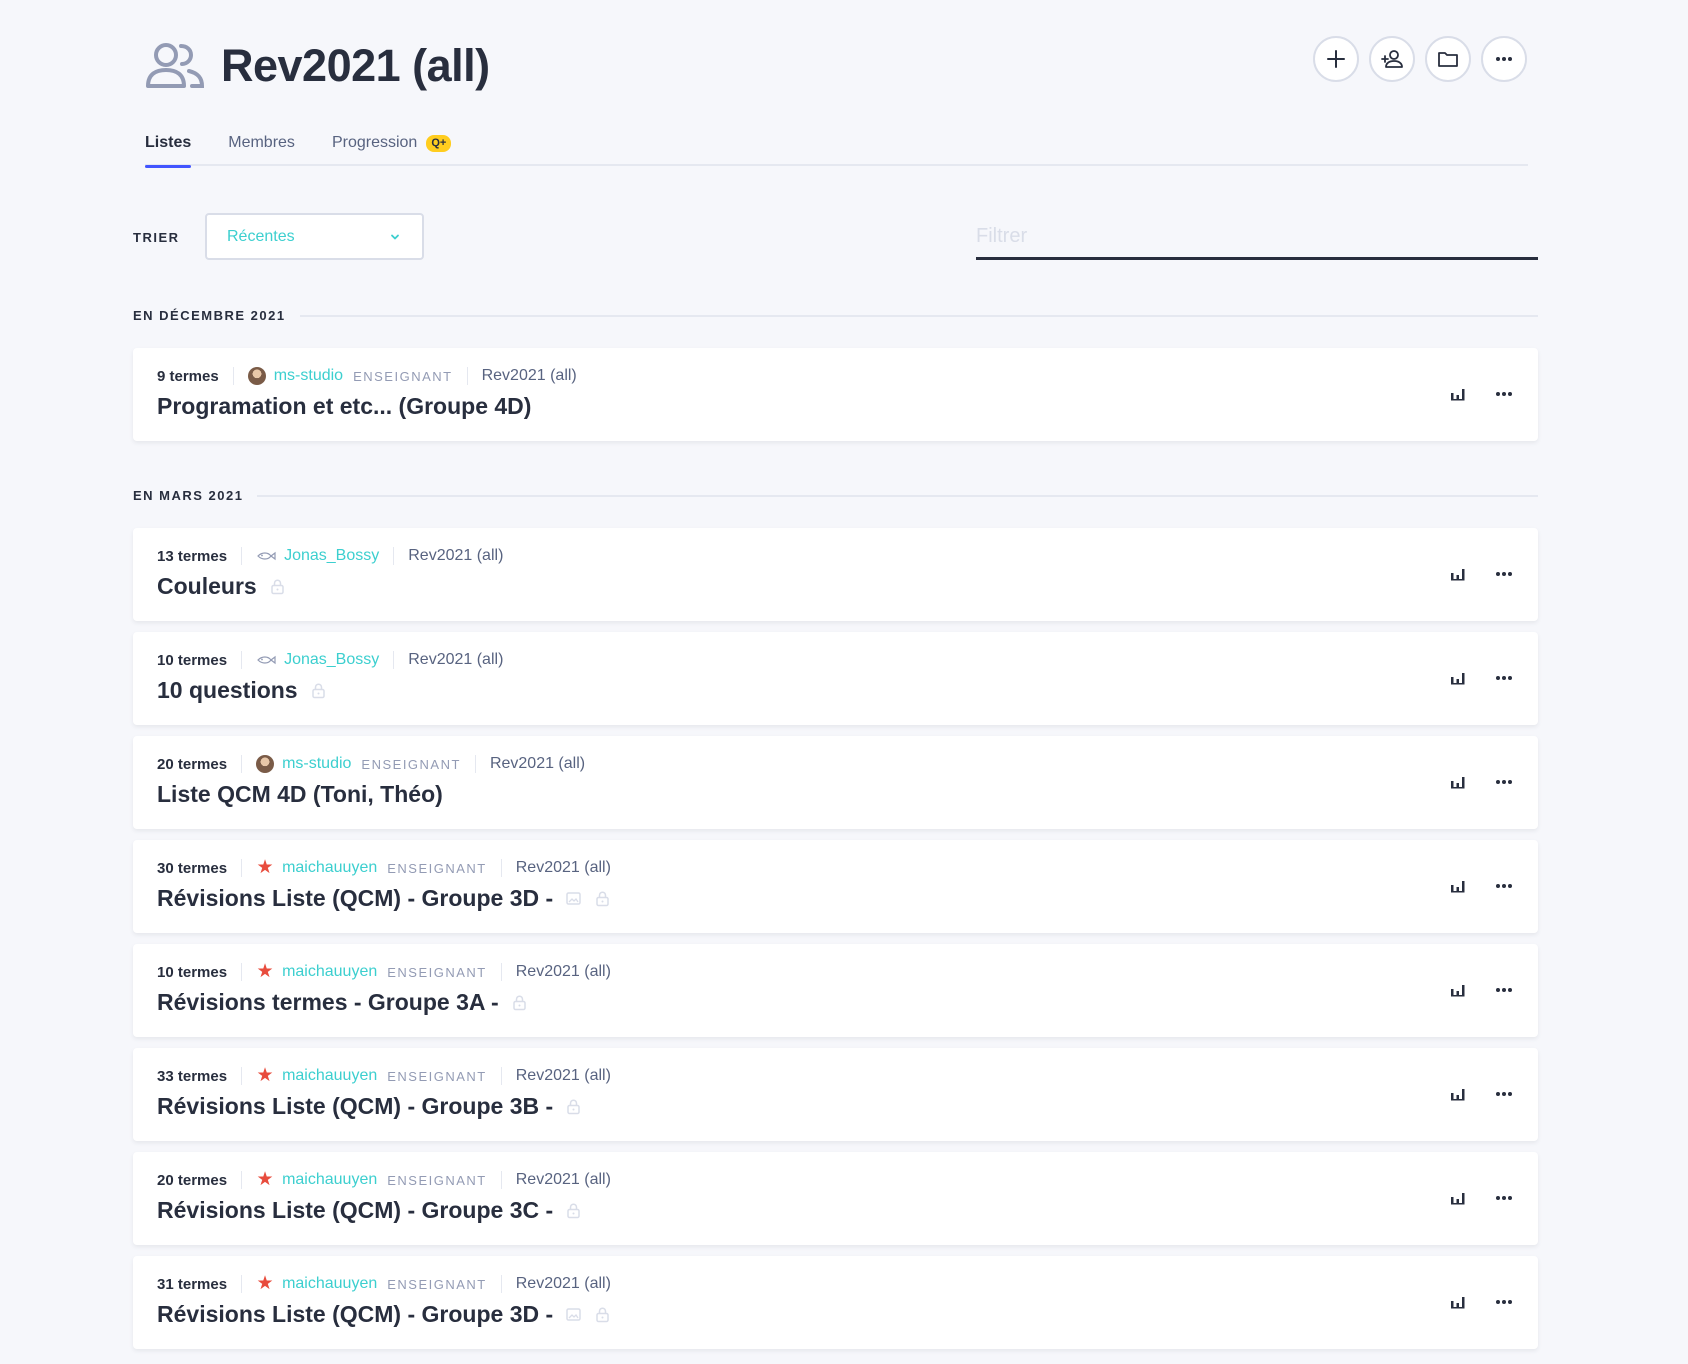  I want to click on chevron-down-icon, so click(395, 236).